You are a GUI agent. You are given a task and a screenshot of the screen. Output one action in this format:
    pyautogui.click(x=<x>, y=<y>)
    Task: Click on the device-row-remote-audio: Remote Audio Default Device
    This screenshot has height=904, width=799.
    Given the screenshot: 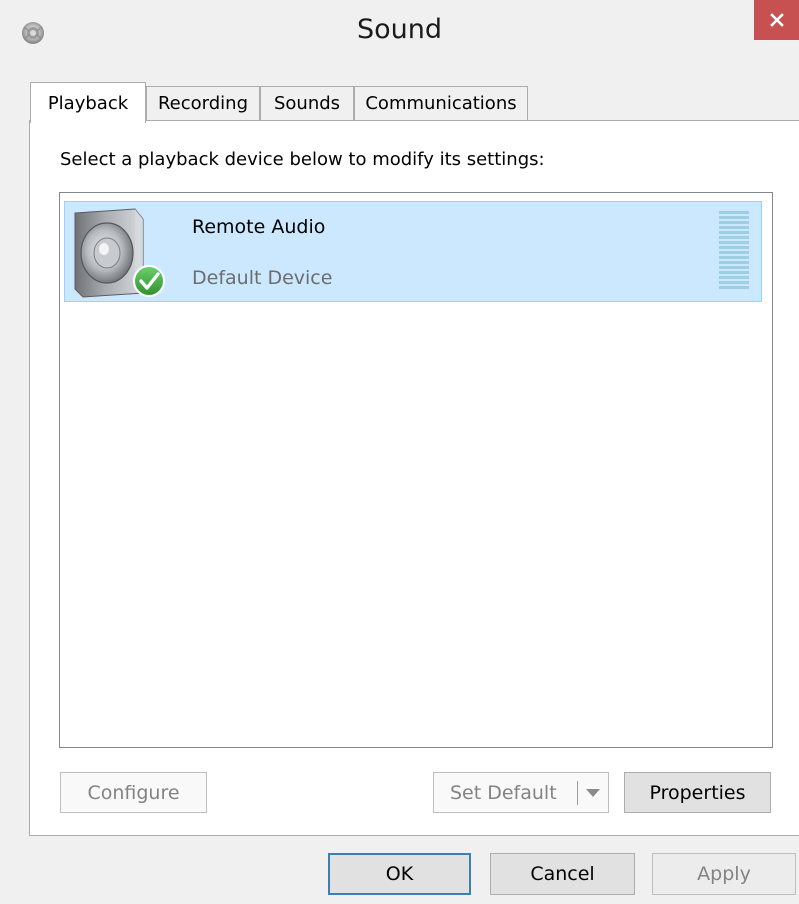 What is the action you would take?
    pyautogui.click(x=413, y=251)
    